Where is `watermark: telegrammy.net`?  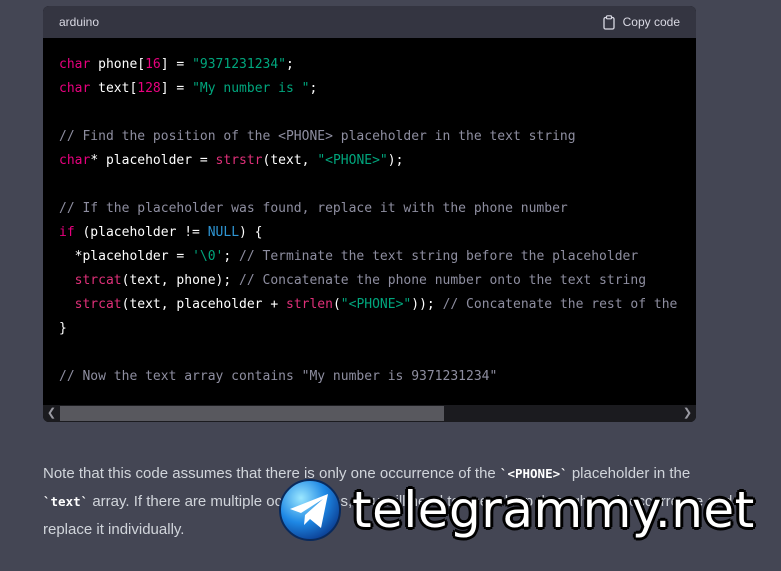 watermark: telegrammy.net is located at coordinates (516, 510).